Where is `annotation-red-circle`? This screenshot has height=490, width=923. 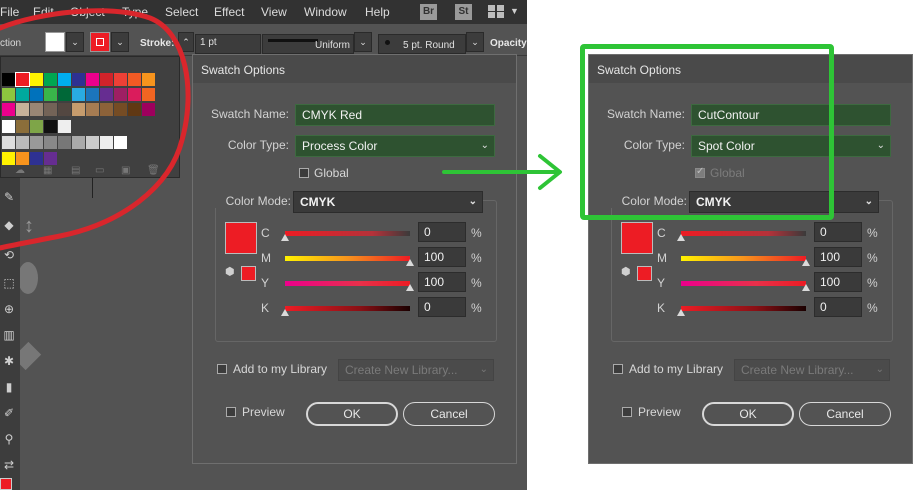 annotation-red-circle is located at coordinates (95, 129).